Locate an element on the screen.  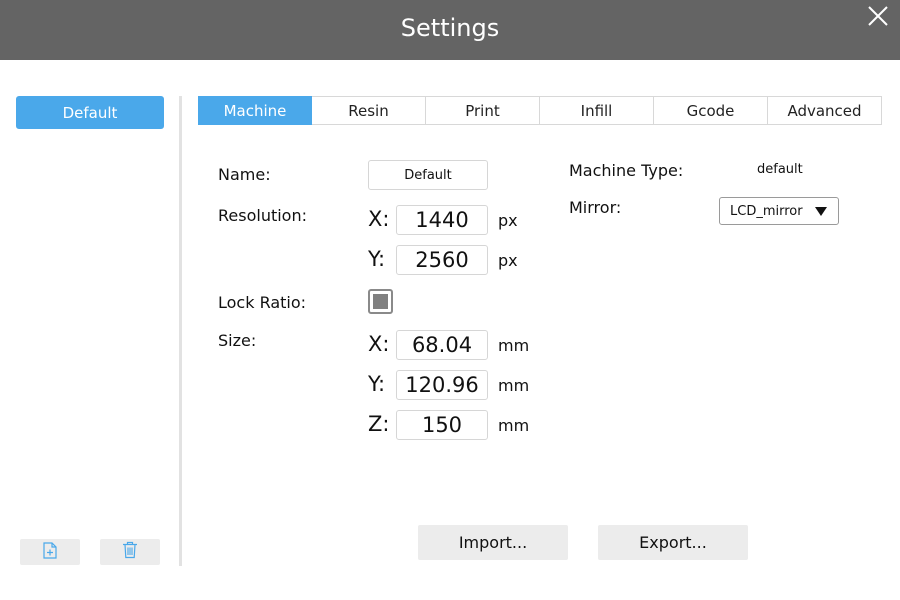
resolution-x-input: 1440 is located at coordinates (442, 220).